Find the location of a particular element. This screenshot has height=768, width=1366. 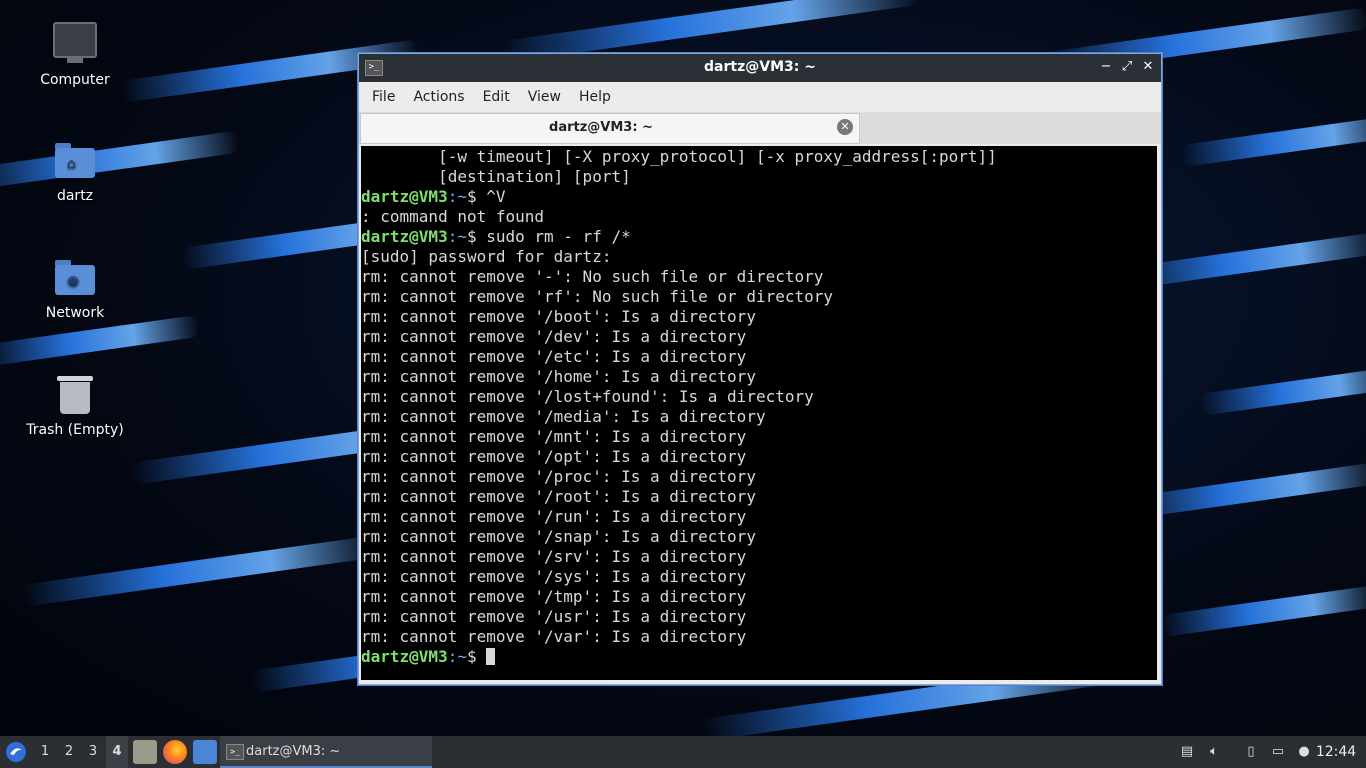

lubuntu-logo-icon is located at coordinates (16, 752).